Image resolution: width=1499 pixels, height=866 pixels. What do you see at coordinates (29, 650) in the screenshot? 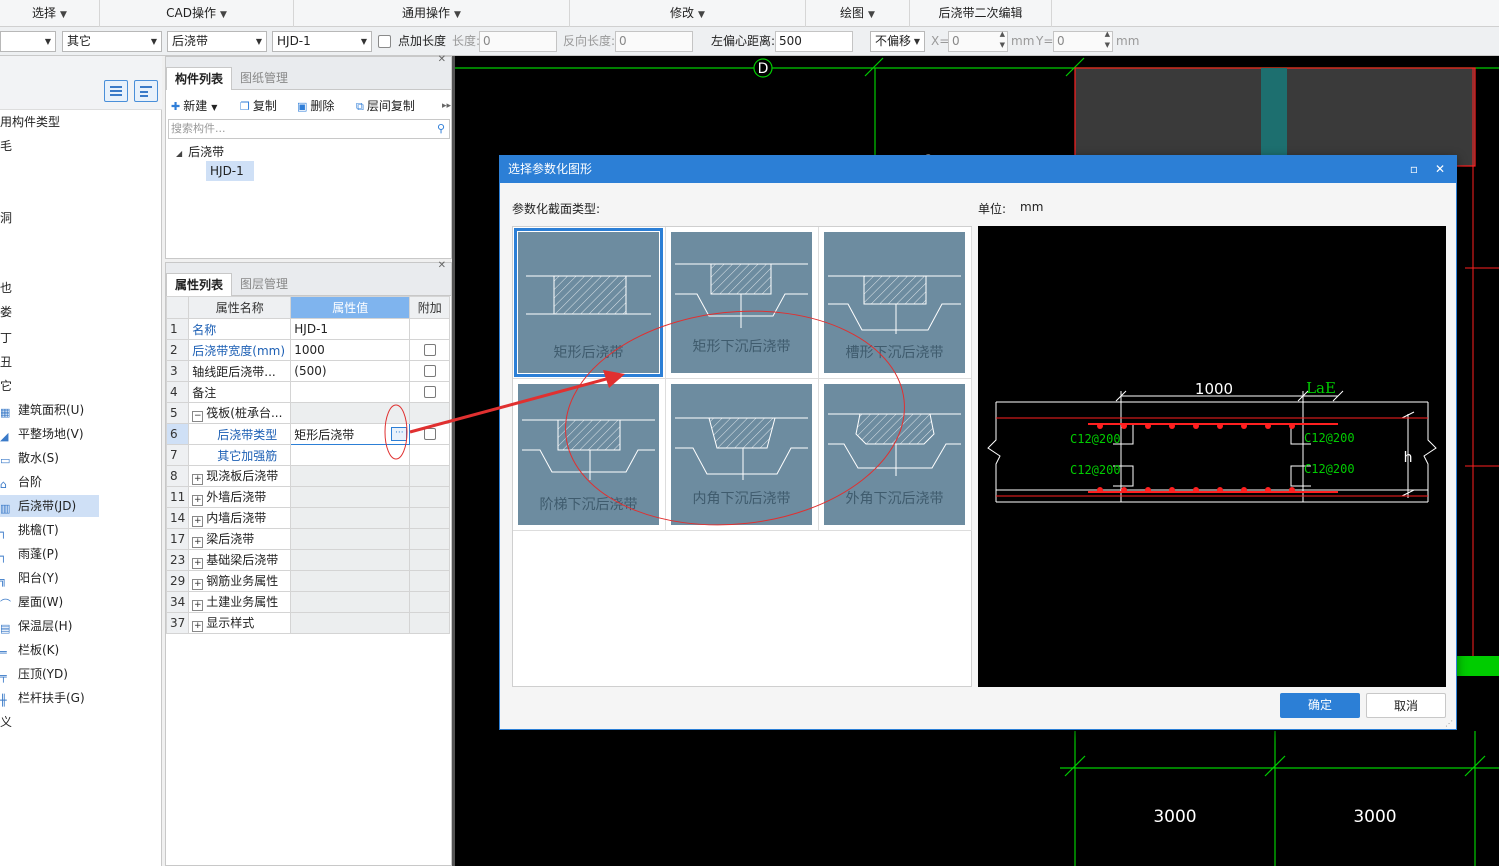
I see `nav-item-parapet: ═ 栏板(K)` at bounding box center [29, 650].